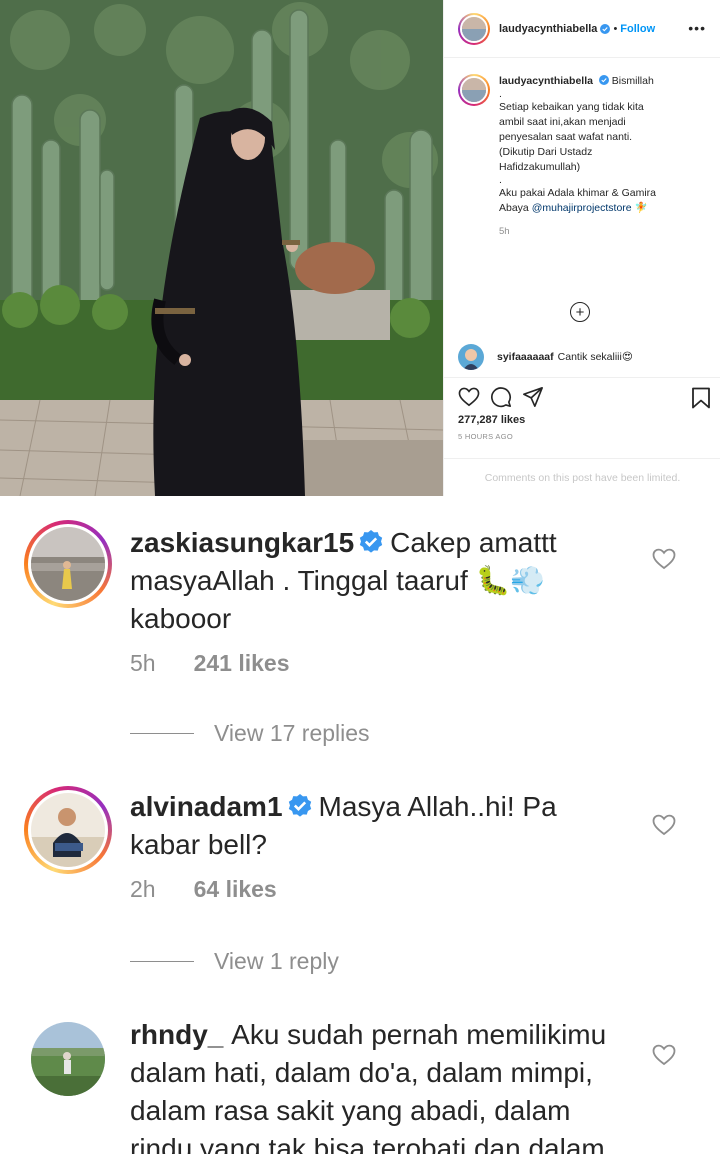  Describe the element at coordinates (474, 28) in the screenshot. I see `author-avatar` at that location.